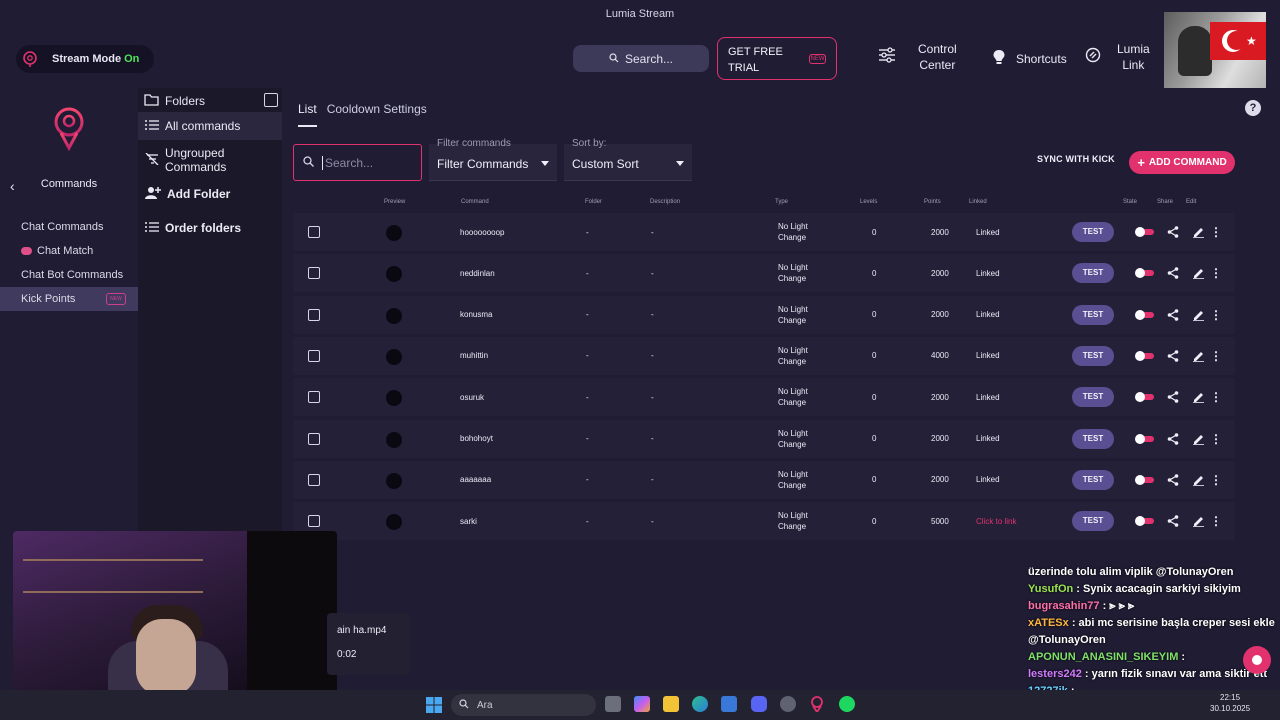 The image size is (1280, 720). I want to click on stream-mode-toggle: Stream Mode On, so click(85, 59).